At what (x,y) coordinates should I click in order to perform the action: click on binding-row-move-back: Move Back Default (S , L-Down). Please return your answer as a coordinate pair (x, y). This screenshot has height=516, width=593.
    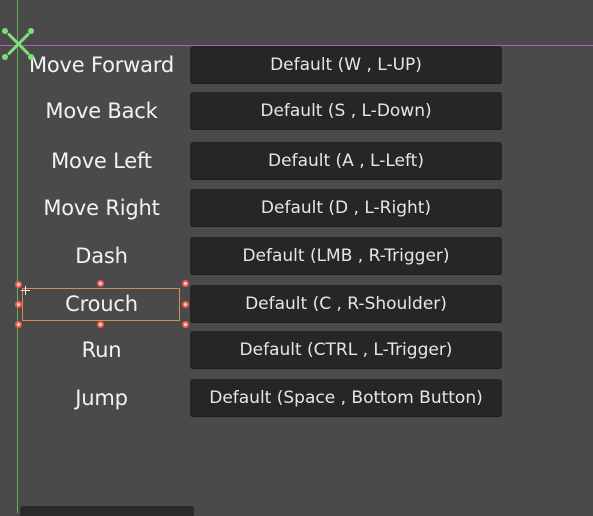
    Looking at the image, I should click on (296, 111).